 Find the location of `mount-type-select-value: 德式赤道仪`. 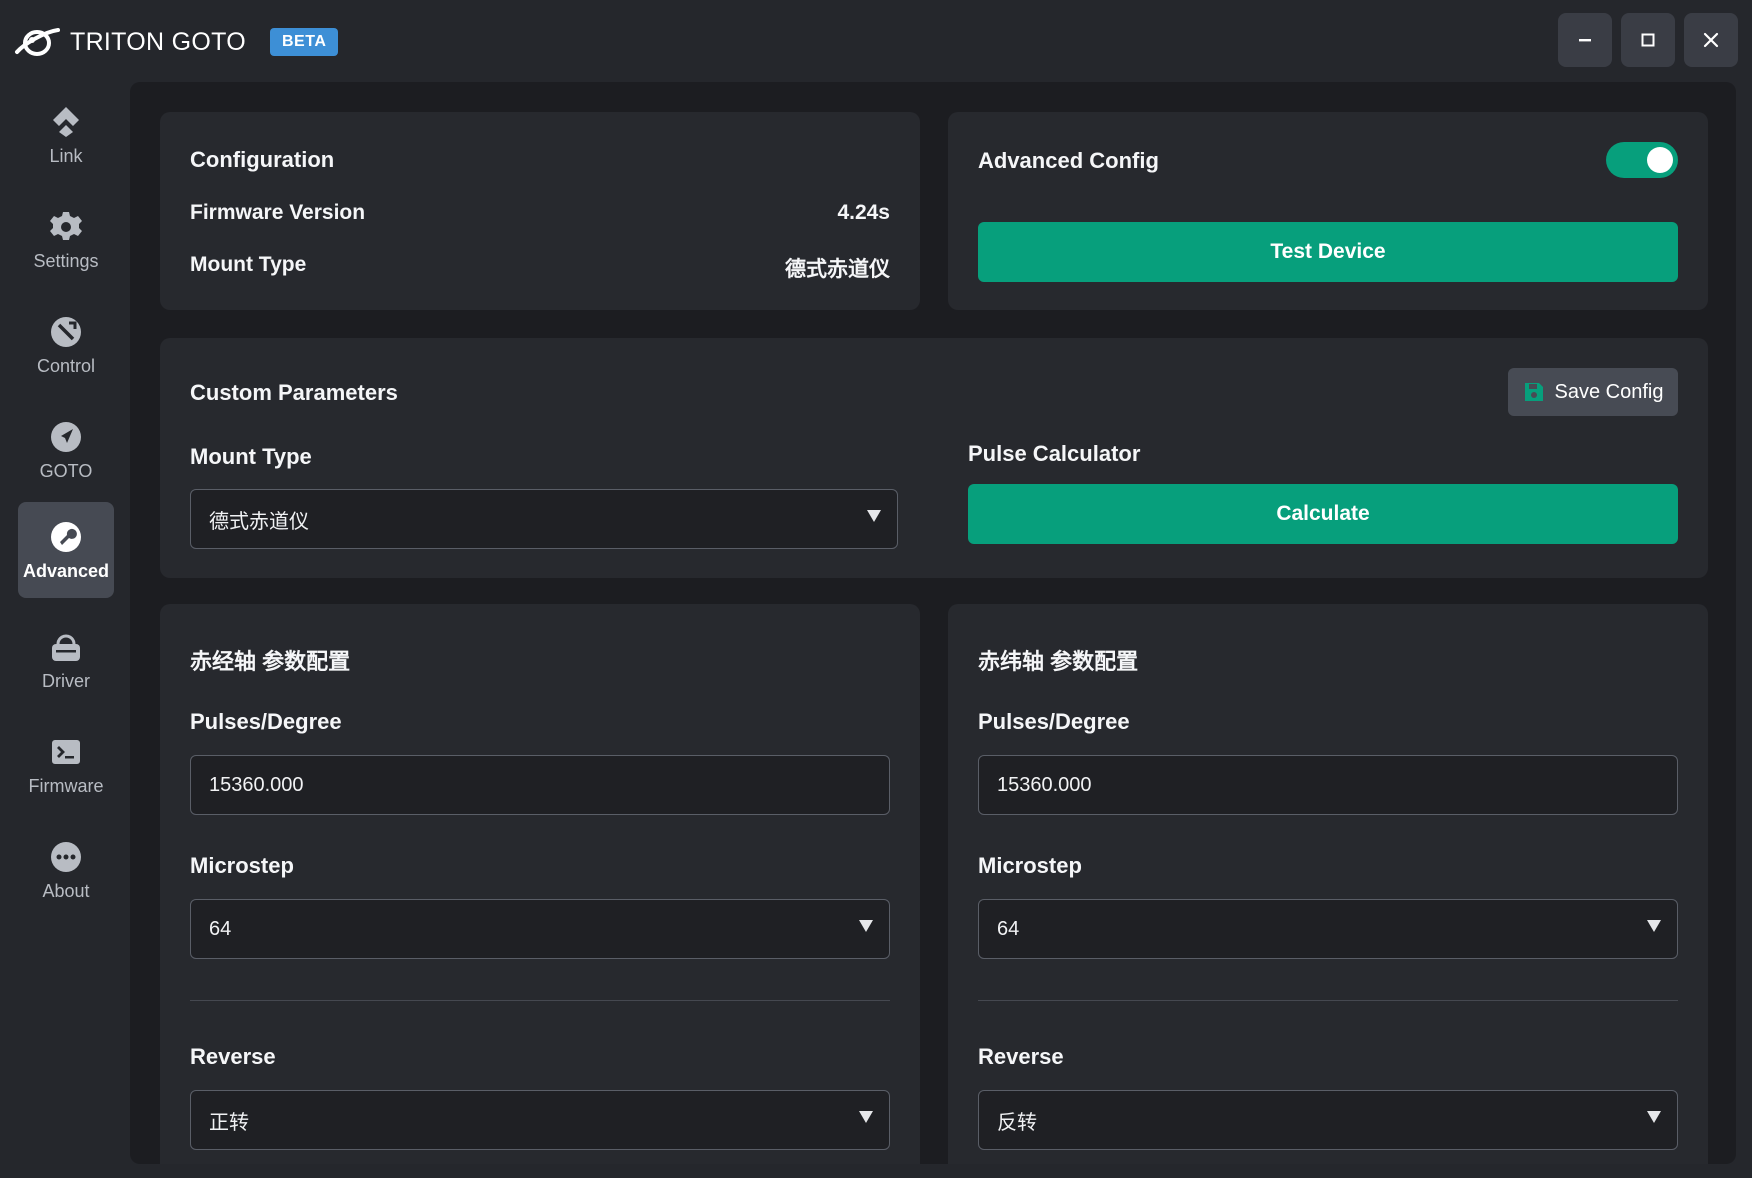

mount-type-select-value: 德式赤道仪 is located at coordinates (259, 521).